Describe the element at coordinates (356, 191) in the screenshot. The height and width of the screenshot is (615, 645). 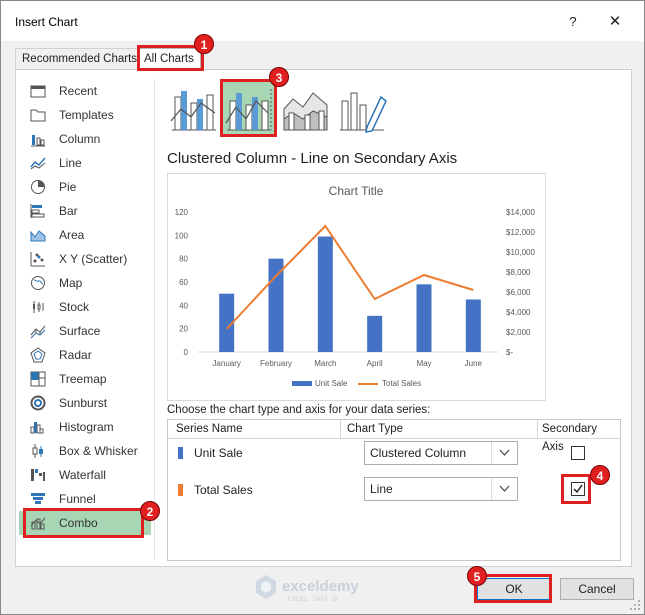
I see `chart-title: Chart Title` at that location.